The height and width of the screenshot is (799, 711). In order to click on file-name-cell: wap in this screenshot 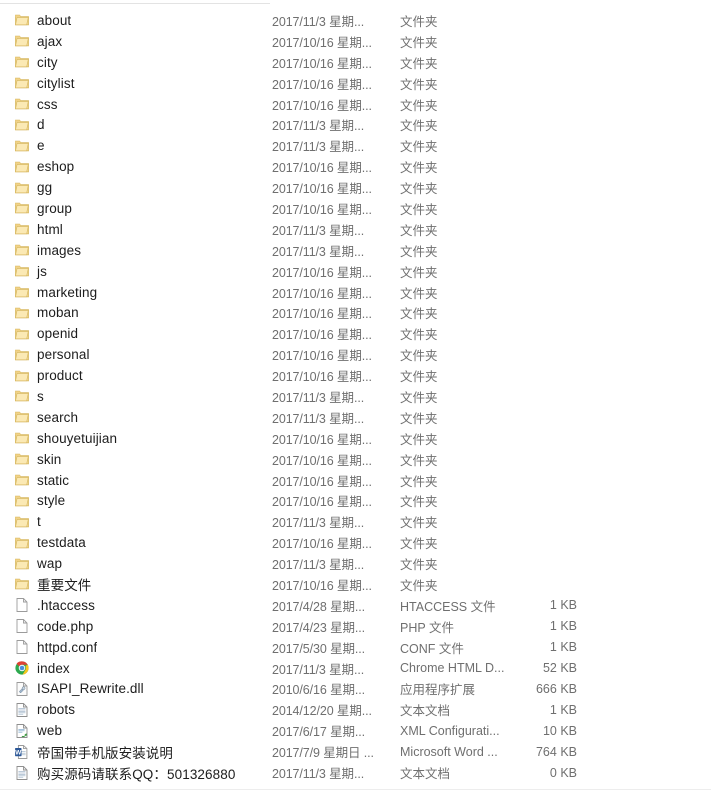, I will do `click(38, 564)`.